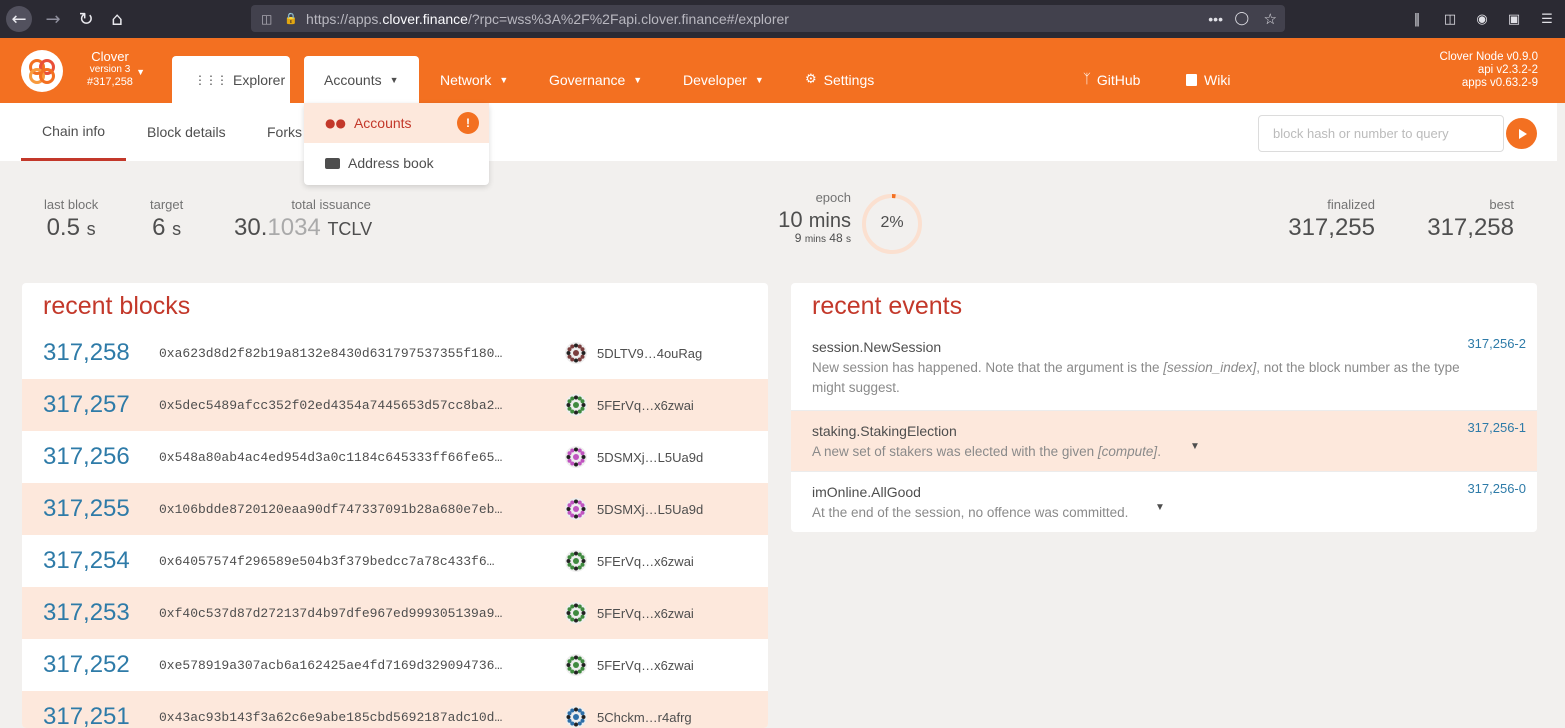 This screenshot has height=728, width=1565. Describe the element at coordinates (468, 123) in the screenshot. I see `warning-badge: !` at that location.